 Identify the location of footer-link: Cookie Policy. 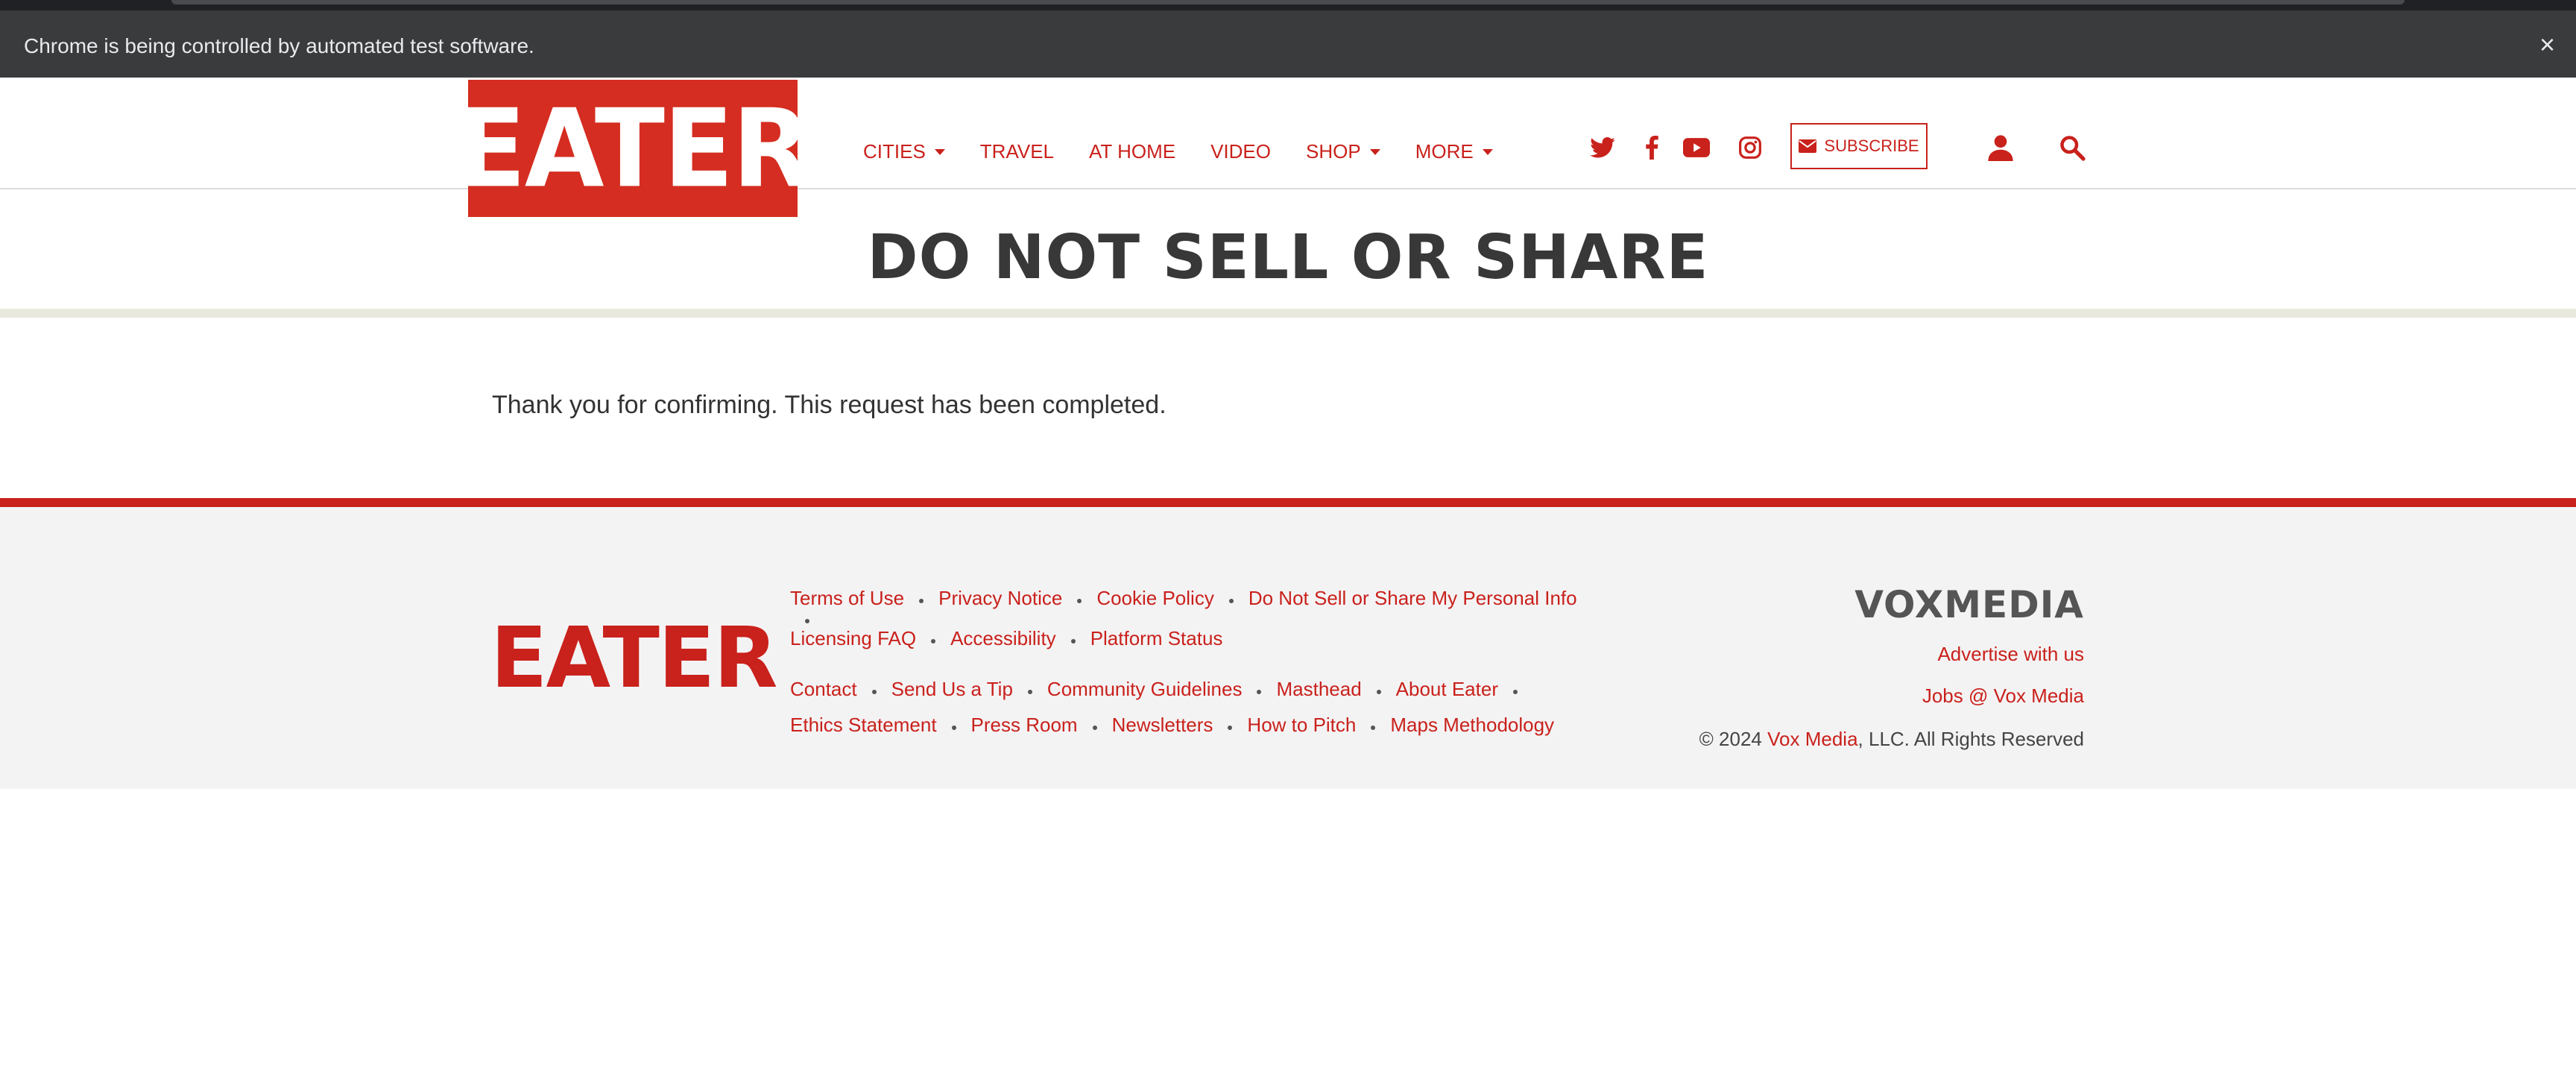
(1155, 598).